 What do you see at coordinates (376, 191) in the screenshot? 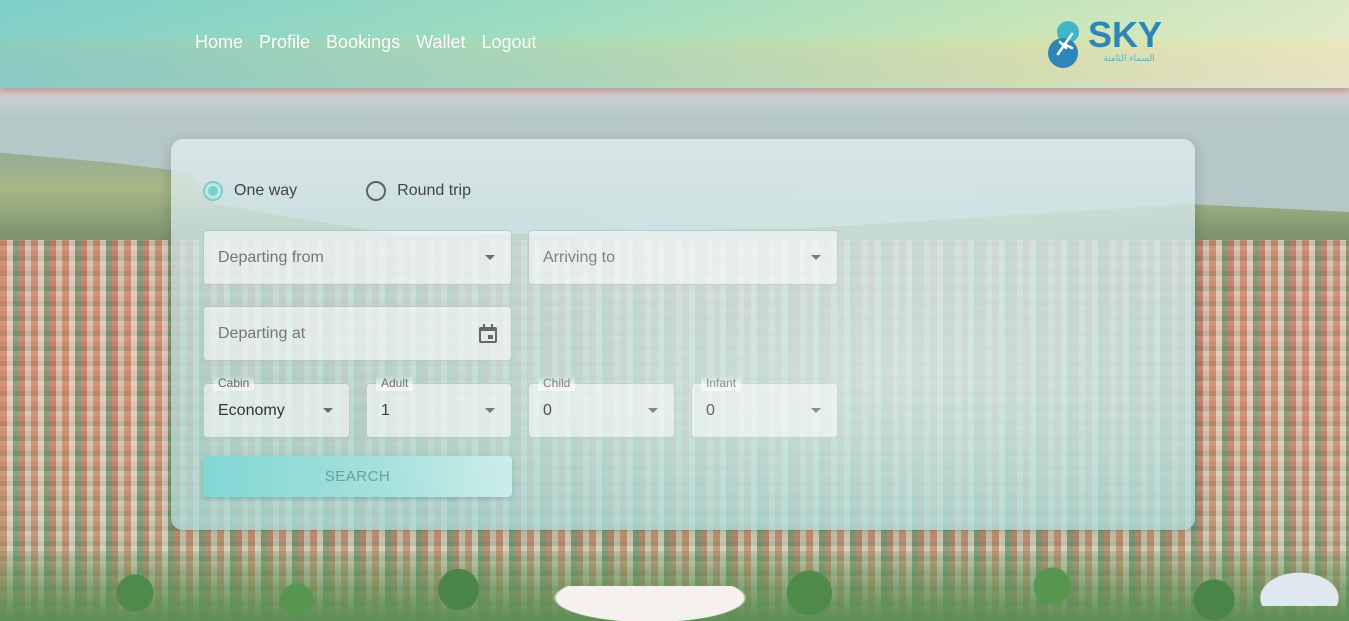
I see `radio-unchecked-icon` at bounding box center [376, 191].